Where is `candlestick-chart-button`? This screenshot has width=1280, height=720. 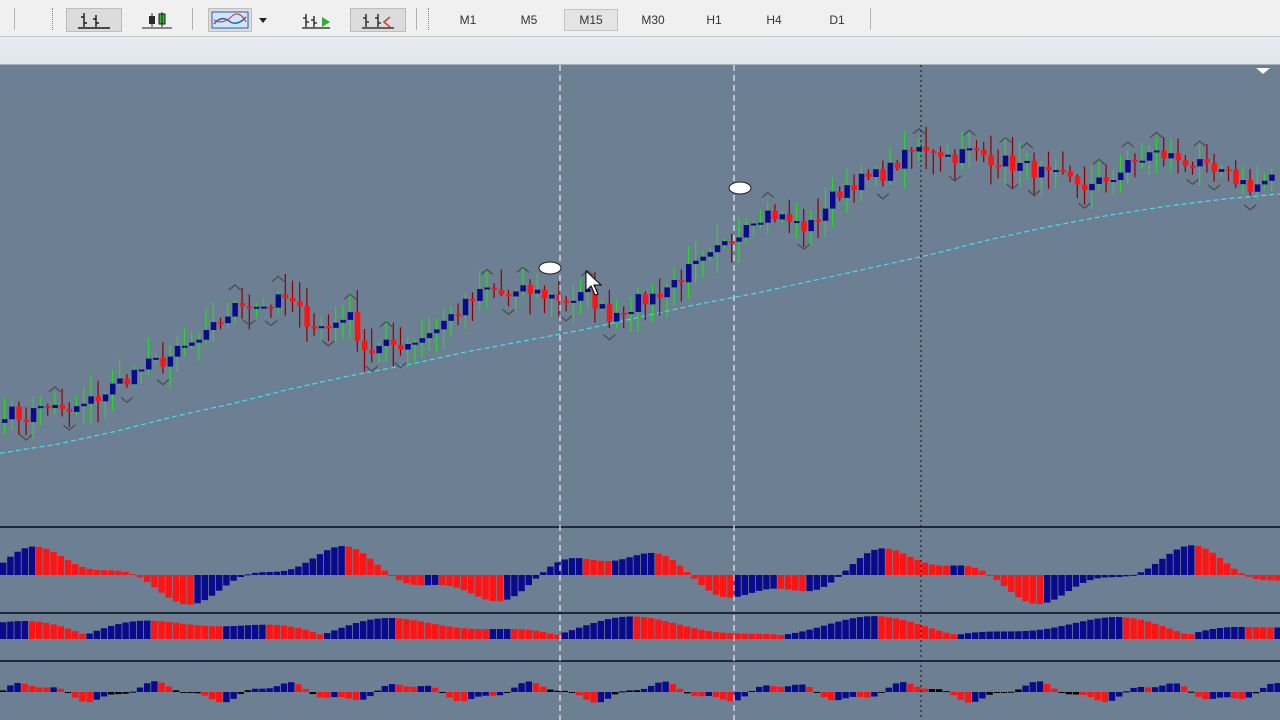 candlestick-chart-button is located at coordinates (157, 20).